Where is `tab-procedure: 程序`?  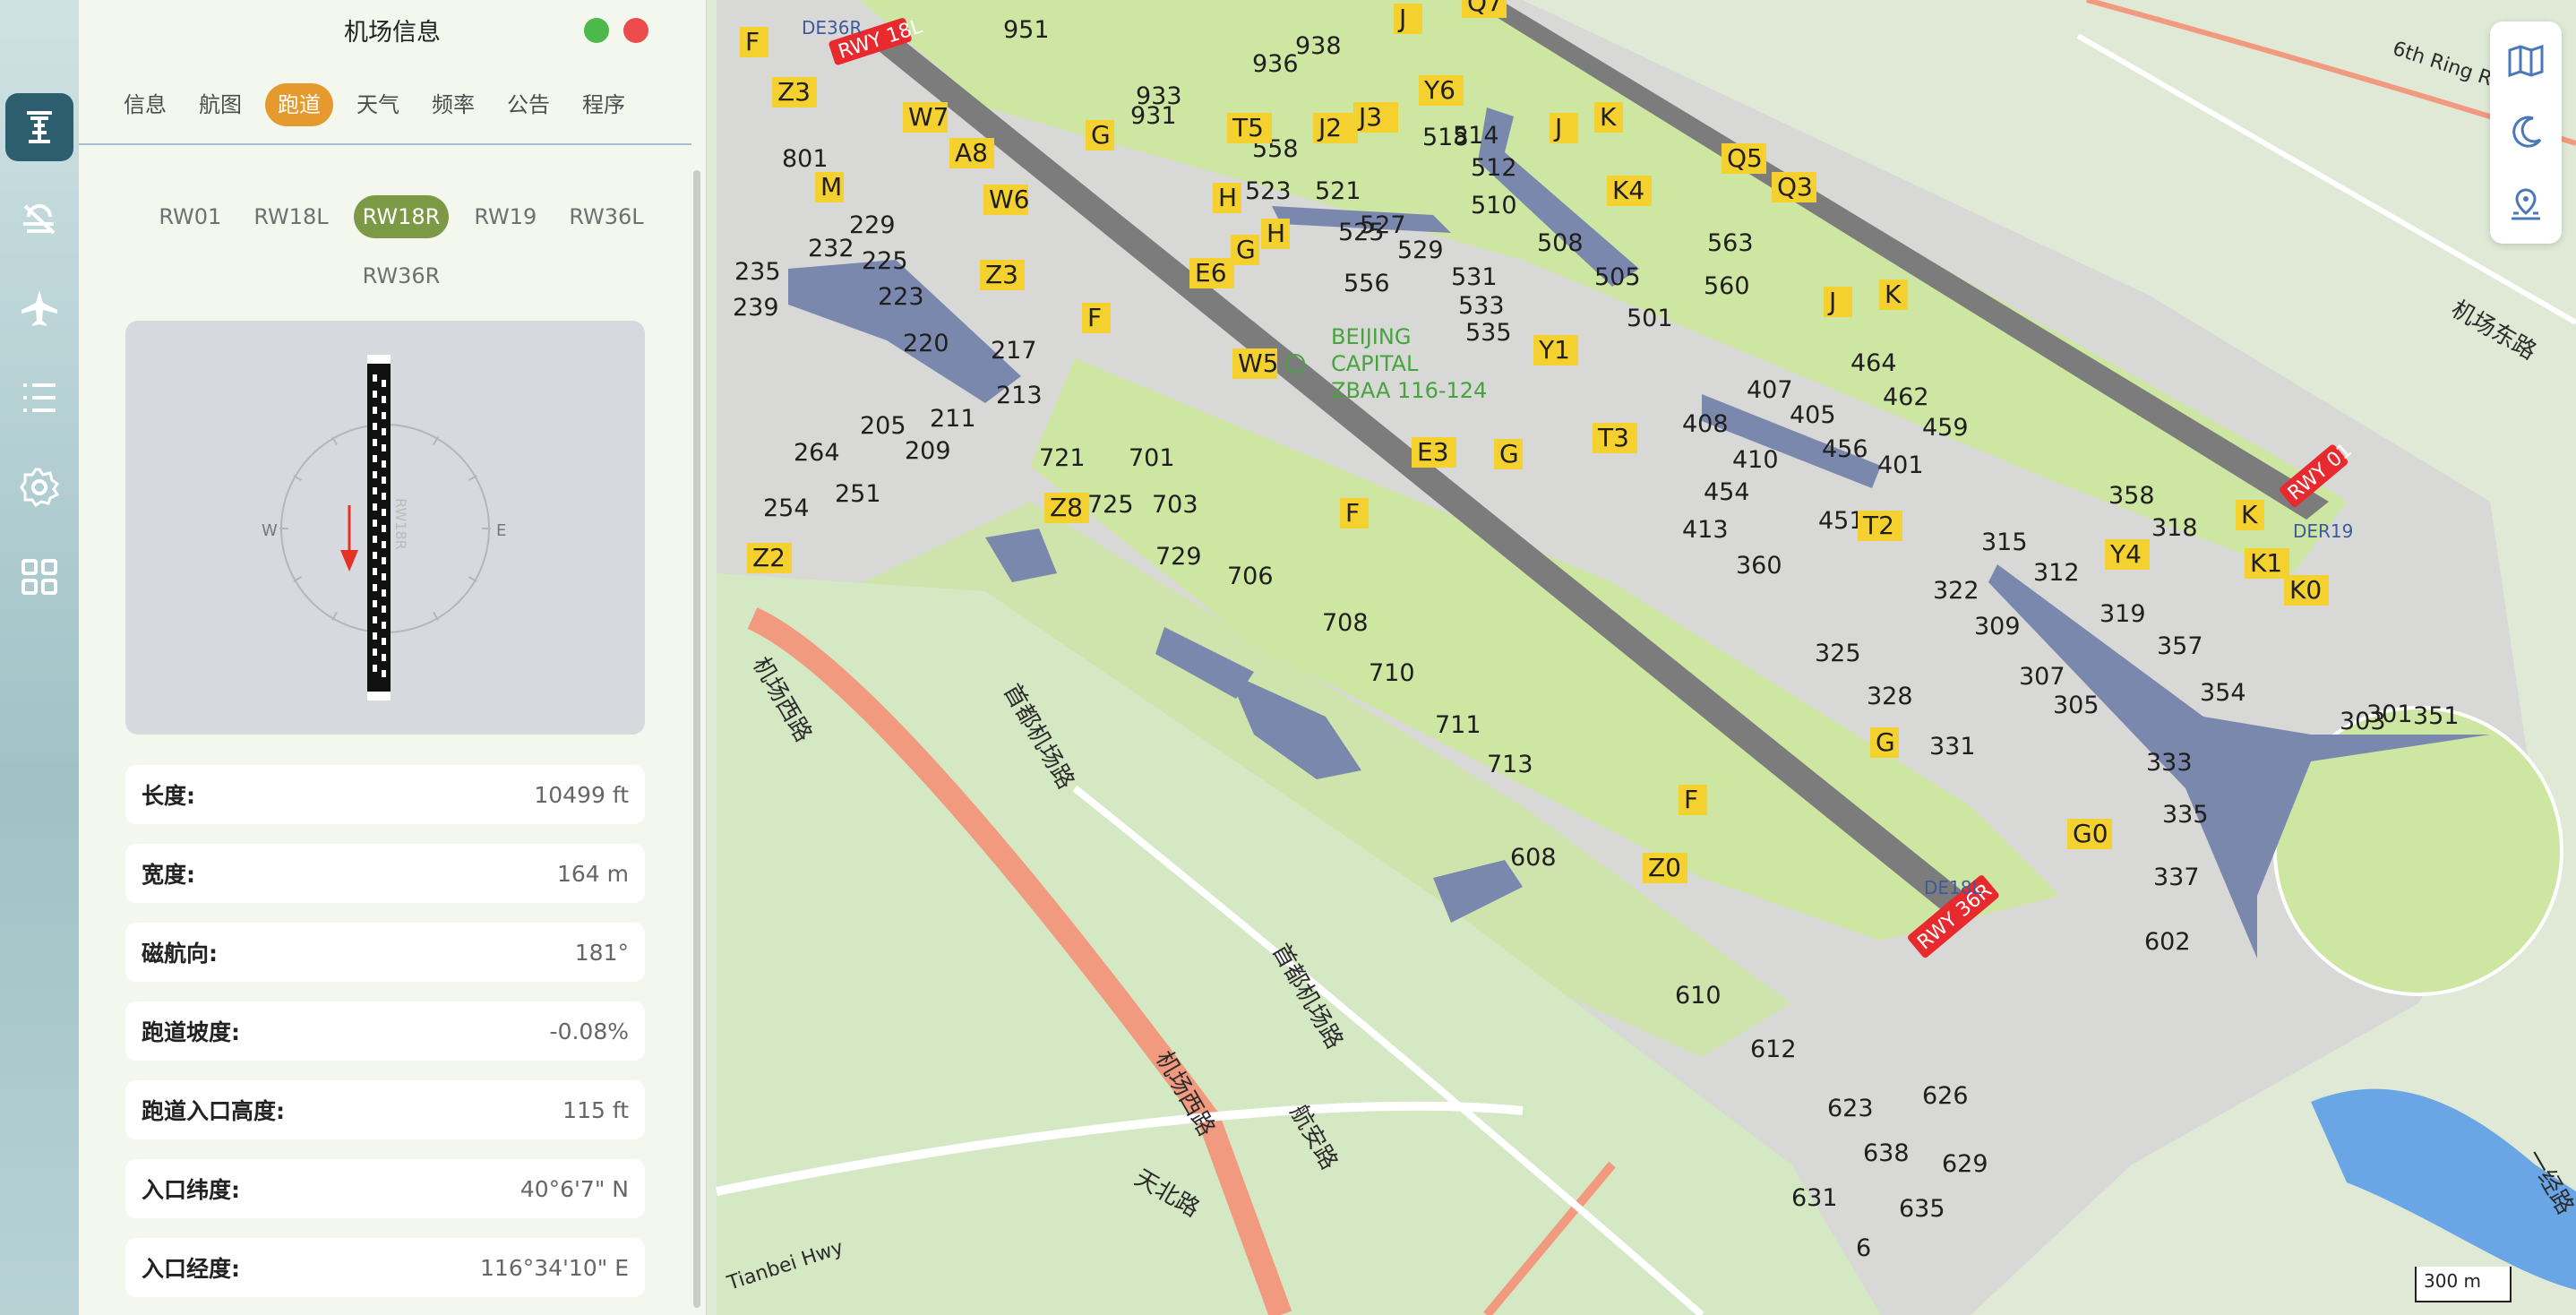 tab-procedure: 程序 is located at coordinates (603, 104).